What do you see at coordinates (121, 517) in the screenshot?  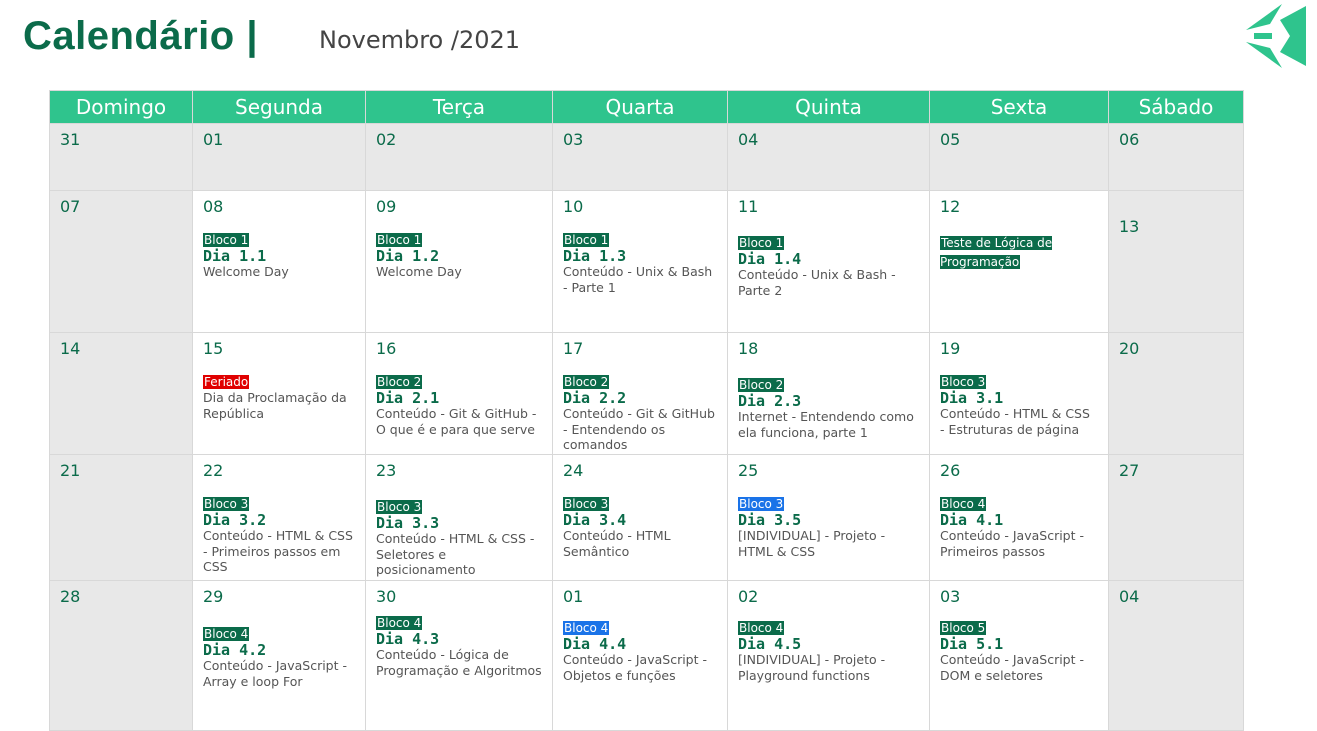 I see `day-cell: 21` at bounding box center [121, 517].